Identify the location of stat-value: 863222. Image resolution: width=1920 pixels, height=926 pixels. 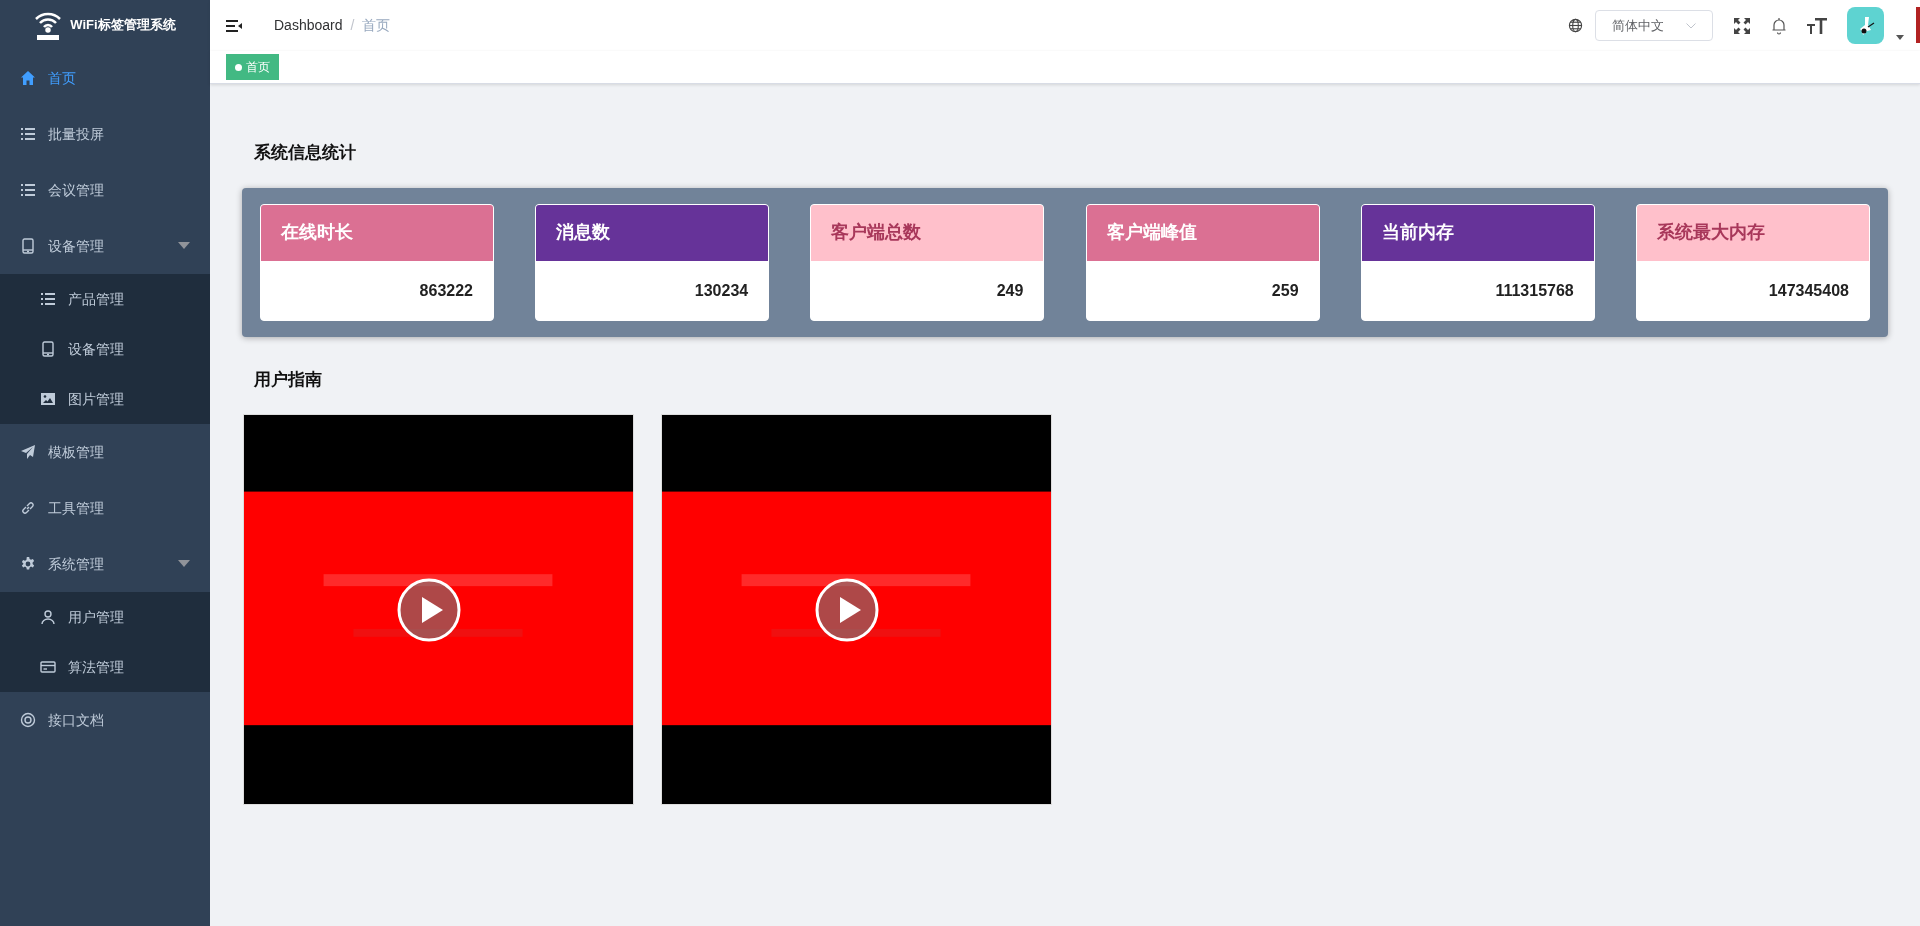
(446, 290).